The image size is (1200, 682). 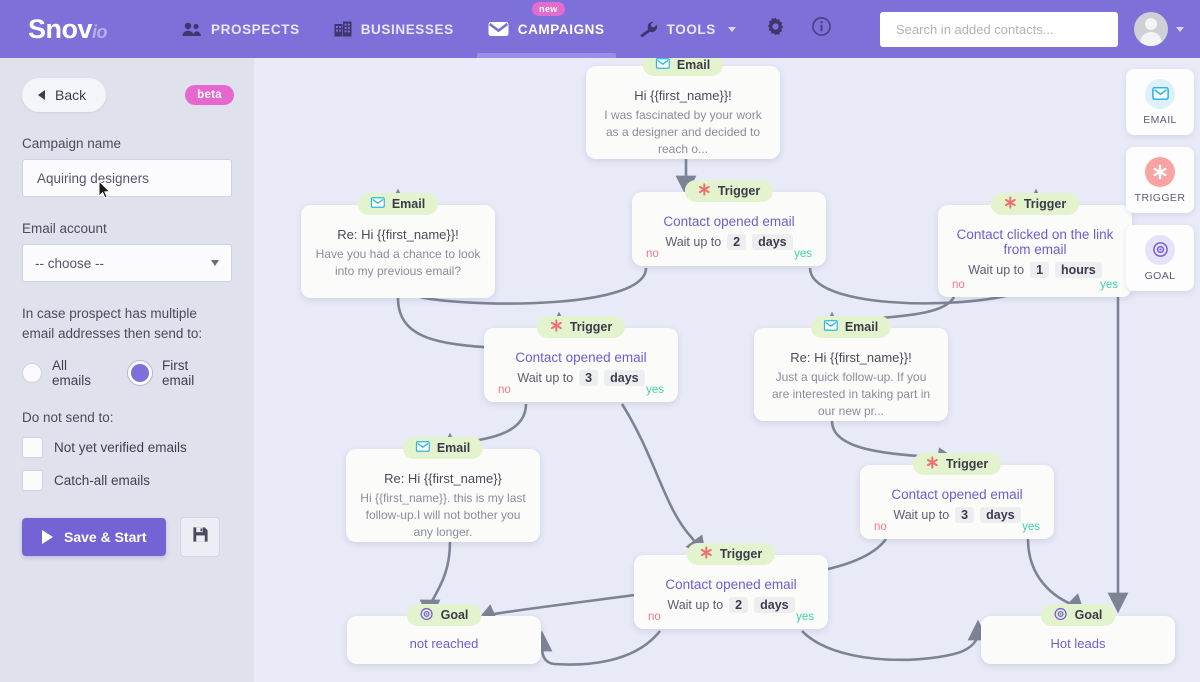 I want to click on node-palette: EMAIL TRIGGER GOAL, so click(x=1160, y=186).